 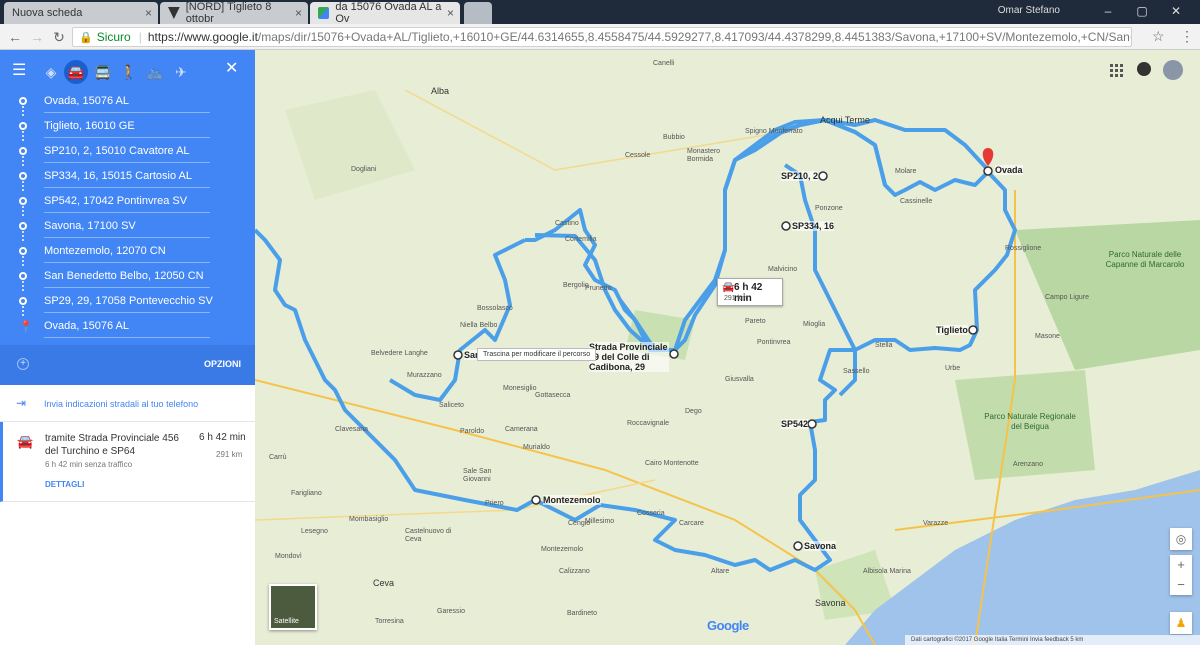 I want to click on waypoint-row: 📍 Ovada, 15076 AL, so click(x=127, y=327).